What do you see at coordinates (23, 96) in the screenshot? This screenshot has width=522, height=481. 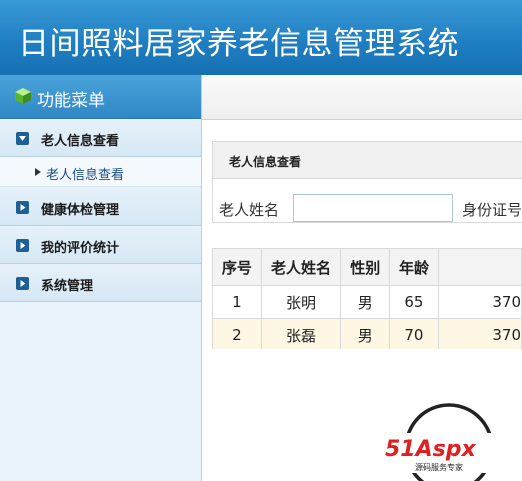 I see `cube-icon` at bounding box center [23, 96].